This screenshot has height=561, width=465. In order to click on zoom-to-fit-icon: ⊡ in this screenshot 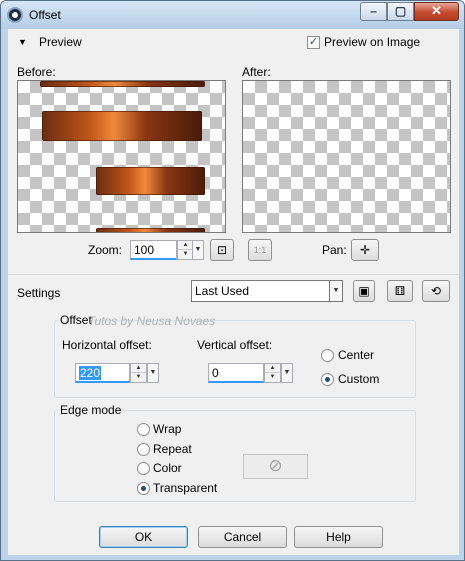, I will do `click(222, 250)`.